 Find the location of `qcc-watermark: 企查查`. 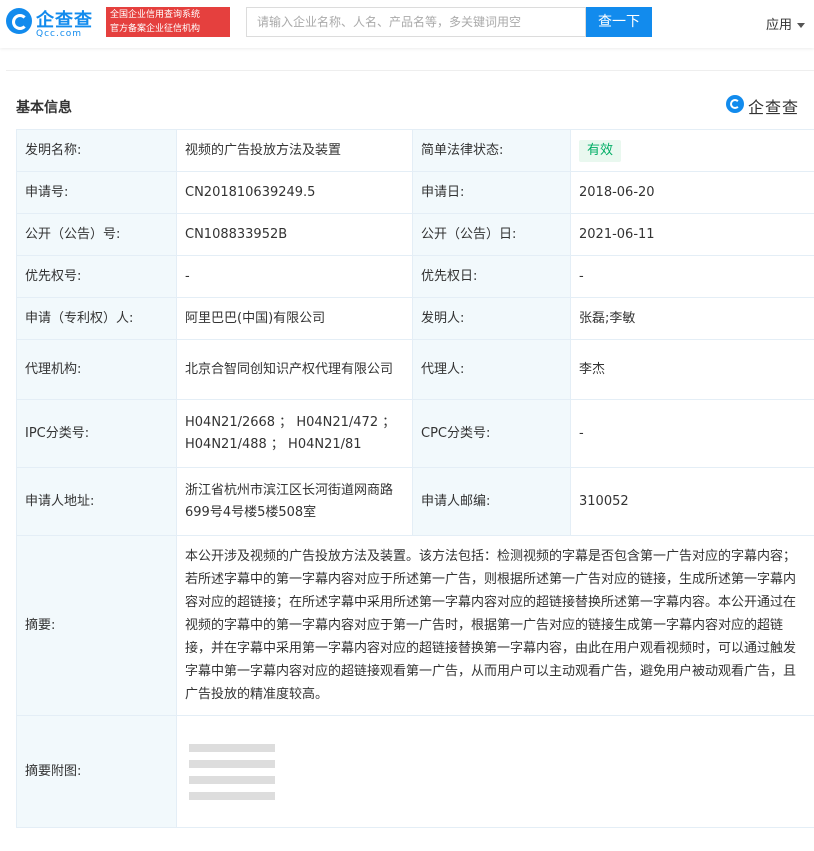

qcc-watermark: 企查查 is located at coordinates (770, 105).